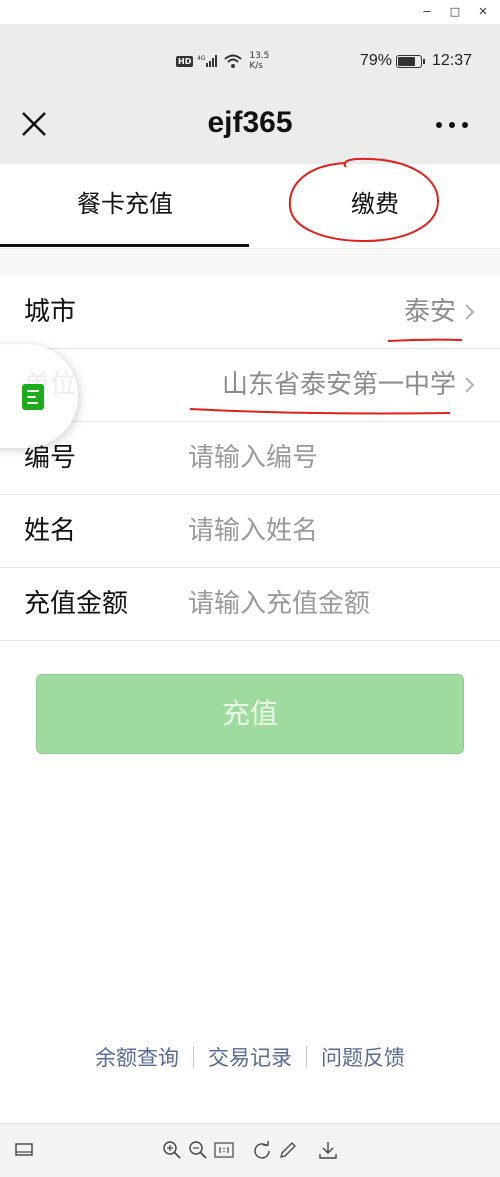 This screenshot has height=1177, width=500. Describe the element at coordinates (256, 66) in the screenshot. I see `network-speed-unit: K/s` at that location.